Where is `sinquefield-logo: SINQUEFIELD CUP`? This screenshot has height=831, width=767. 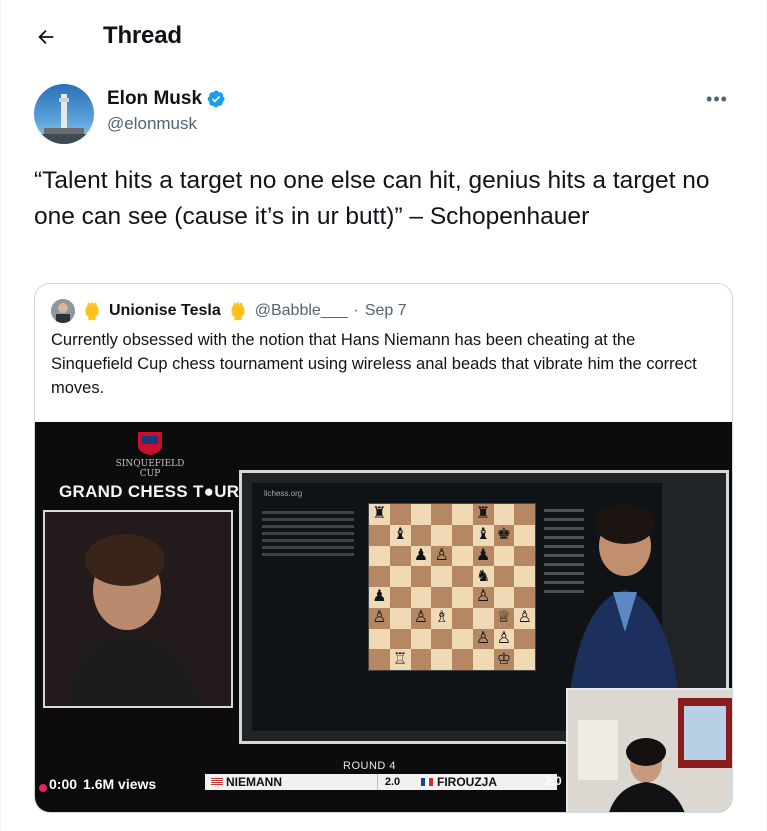
sinquefield-logo: SINQUEFIELD CUP is located at coordinates (150, 454).